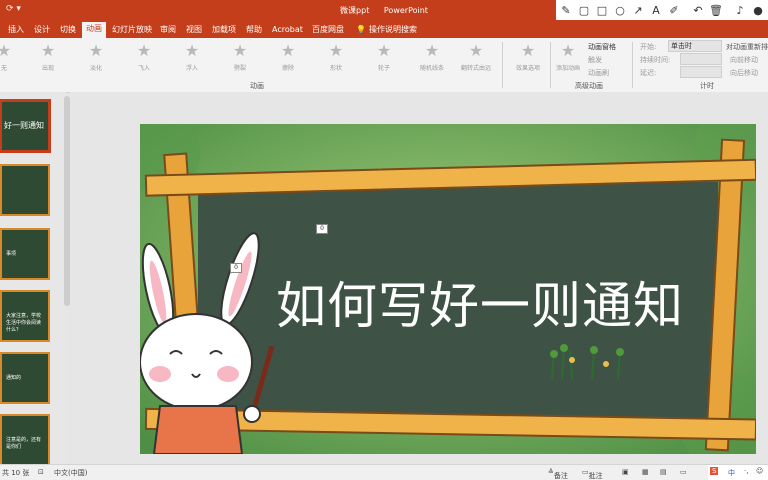  What do you see at coordinates (683, 472) in the screenshot?
I see `slideshow-icon: ▭` at bounding box center [683, 472].